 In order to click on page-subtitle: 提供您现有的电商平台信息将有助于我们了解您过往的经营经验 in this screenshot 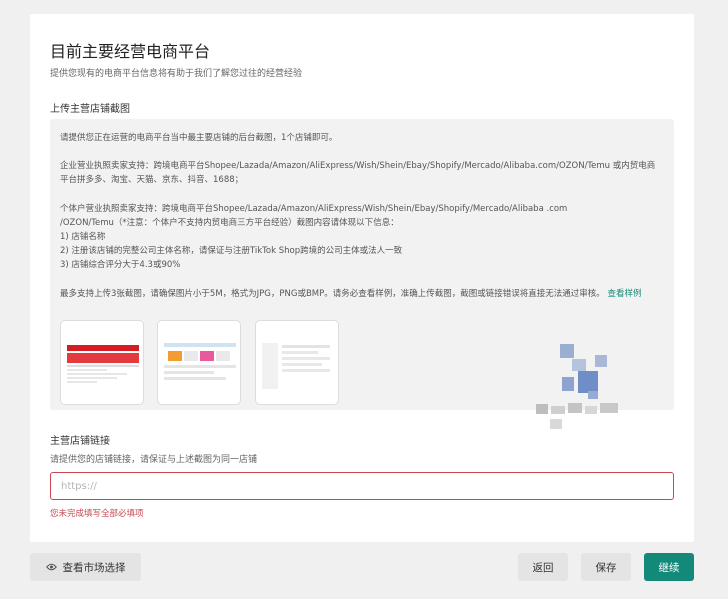, I will do `click(176, 74)`.